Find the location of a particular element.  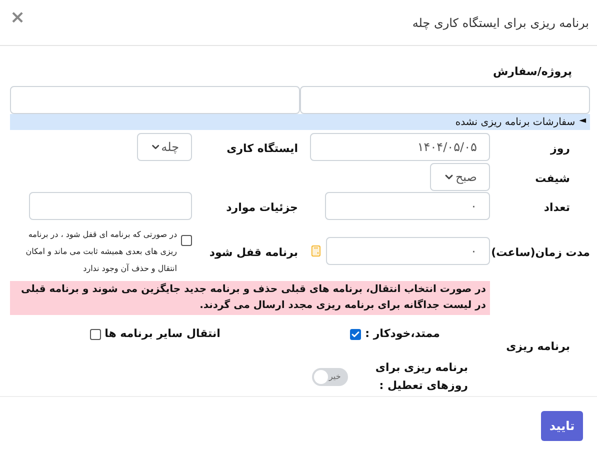

count-field: ۰ is located at coordinates (407, 206).